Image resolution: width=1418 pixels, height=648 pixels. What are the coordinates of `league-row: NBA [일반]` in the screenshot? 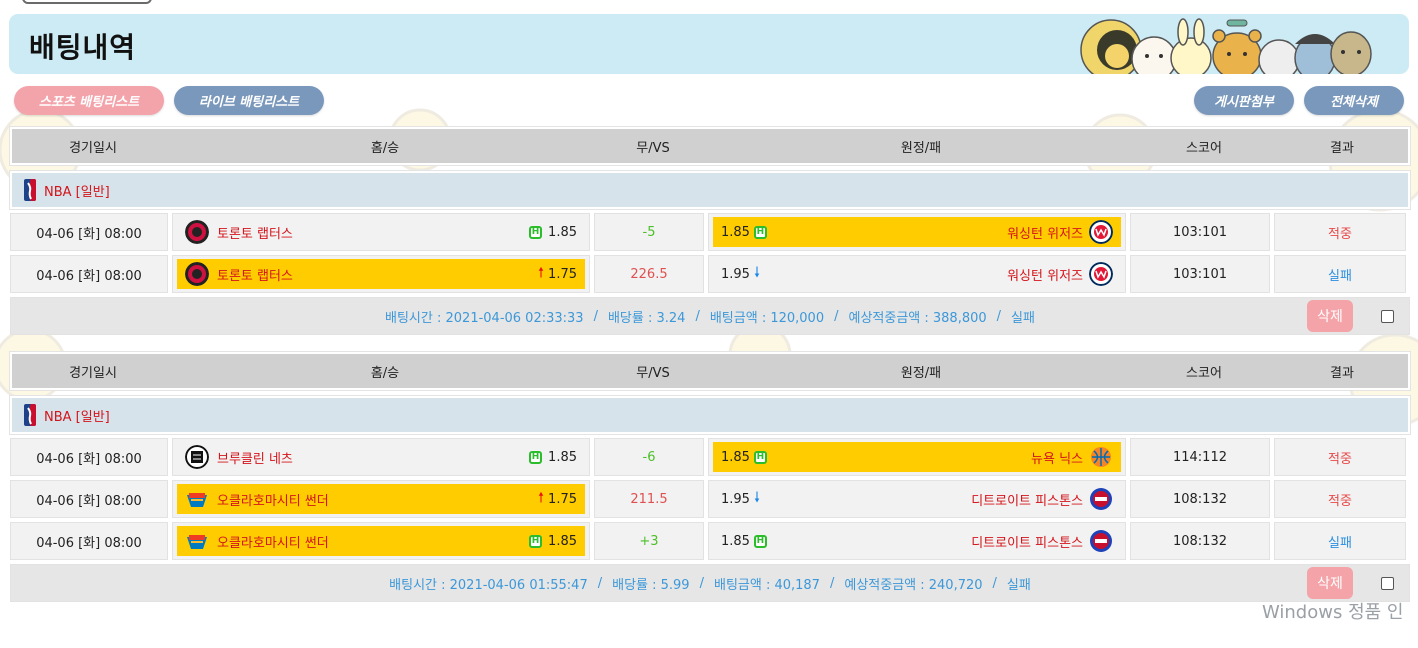 It's located at (710, 415).